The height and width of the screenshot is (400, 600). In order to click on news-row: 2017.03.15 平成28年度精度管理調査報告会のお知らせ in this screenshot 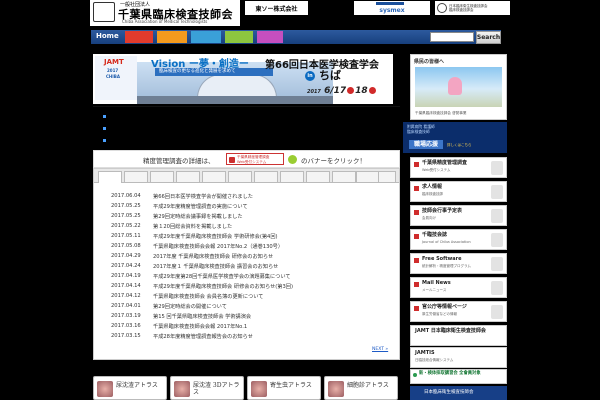, I will do `click(251, 337)`.